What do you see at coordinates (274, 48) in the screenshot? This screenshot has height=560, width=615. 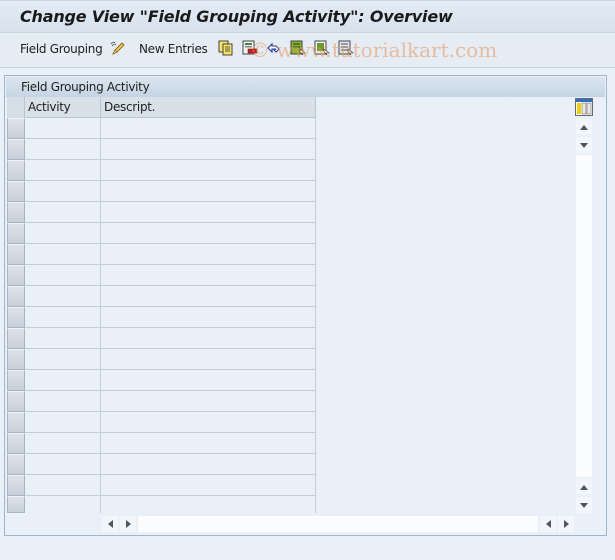 I see `undo-change-icon` at bounding box center [274, 48].